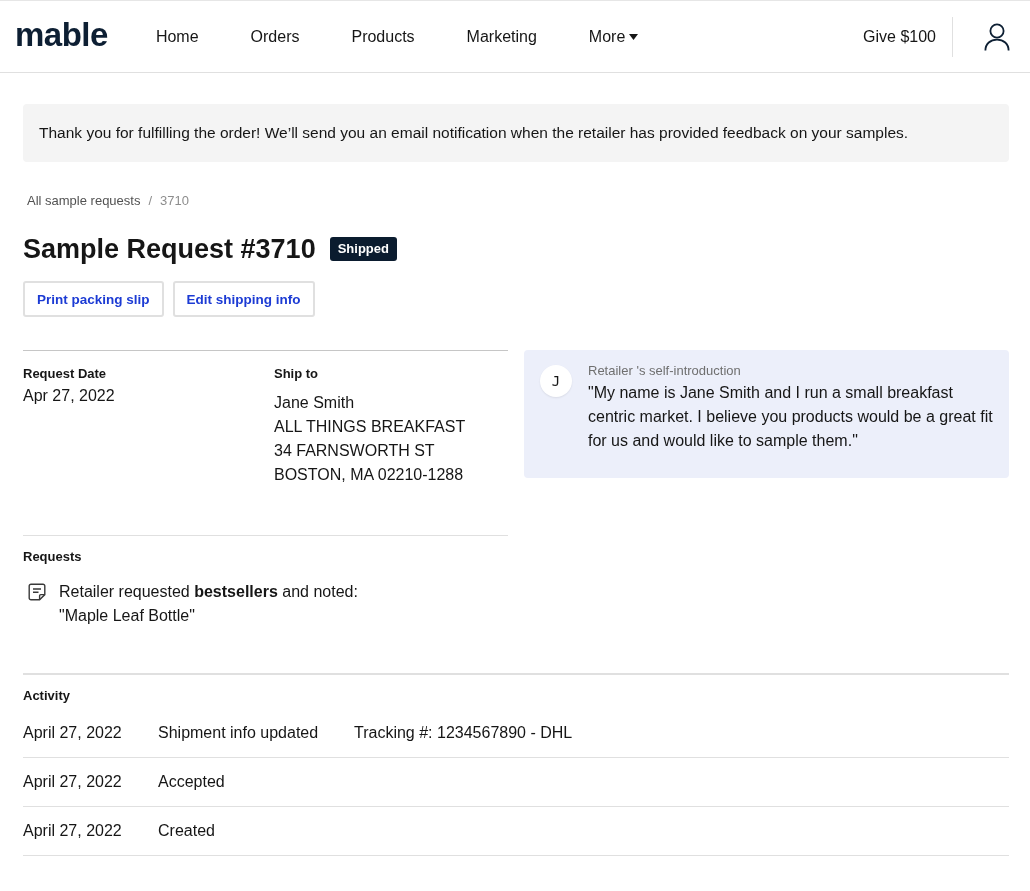  I want to click on activity-detail: Tracking #: 1234567890 - DHL, so click(463, 733).